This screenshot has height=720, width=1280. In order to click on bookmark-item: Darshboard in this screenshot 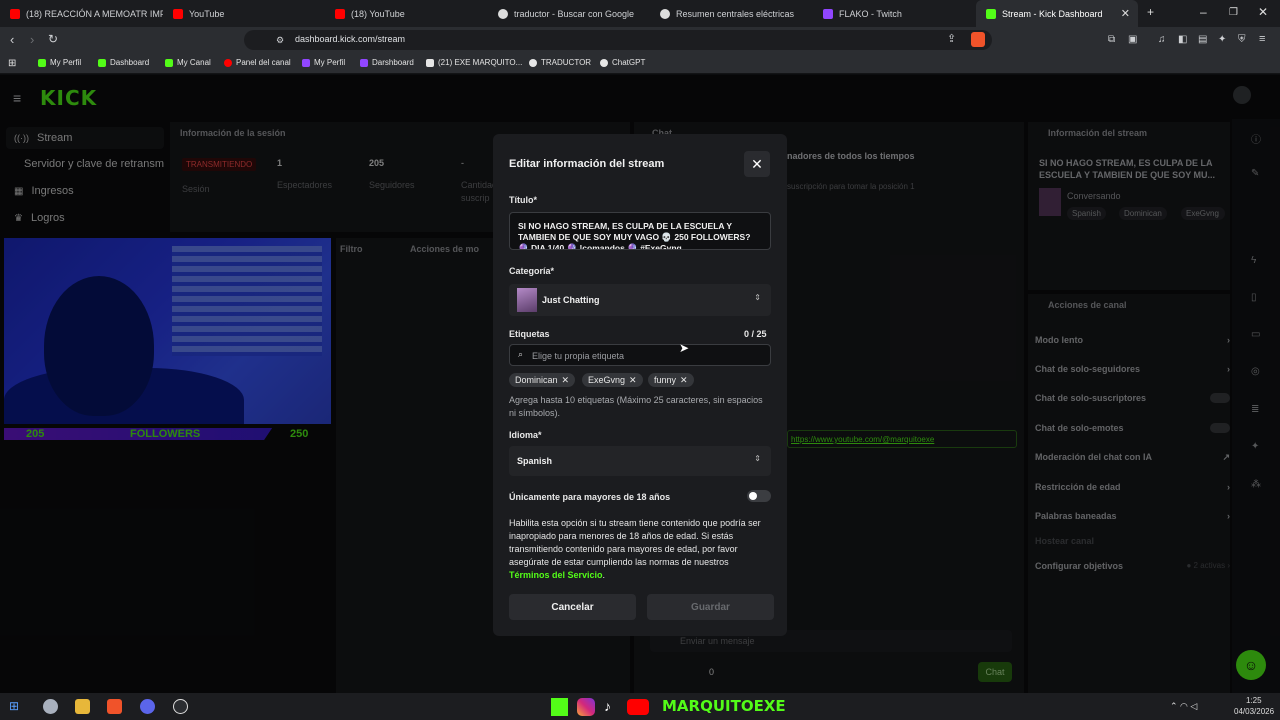, I will do `click(387, 62)`.